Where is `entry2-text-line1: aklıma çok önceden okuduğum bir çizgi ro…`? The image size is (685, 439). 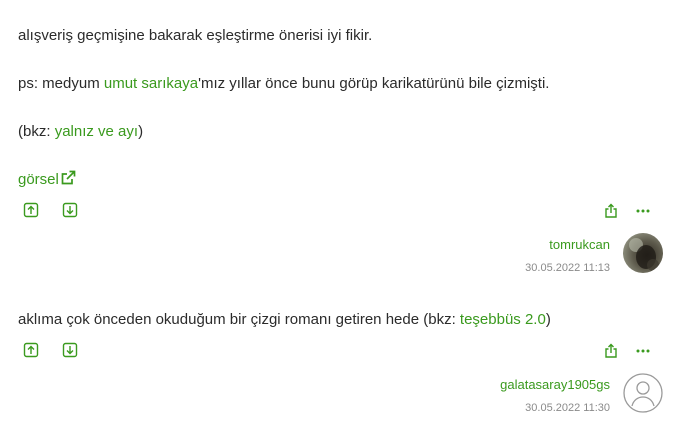 entry2-text-line1: aklıma çok önceden okuduğum bir çizgi ro… is located at coordinates (284, 320).